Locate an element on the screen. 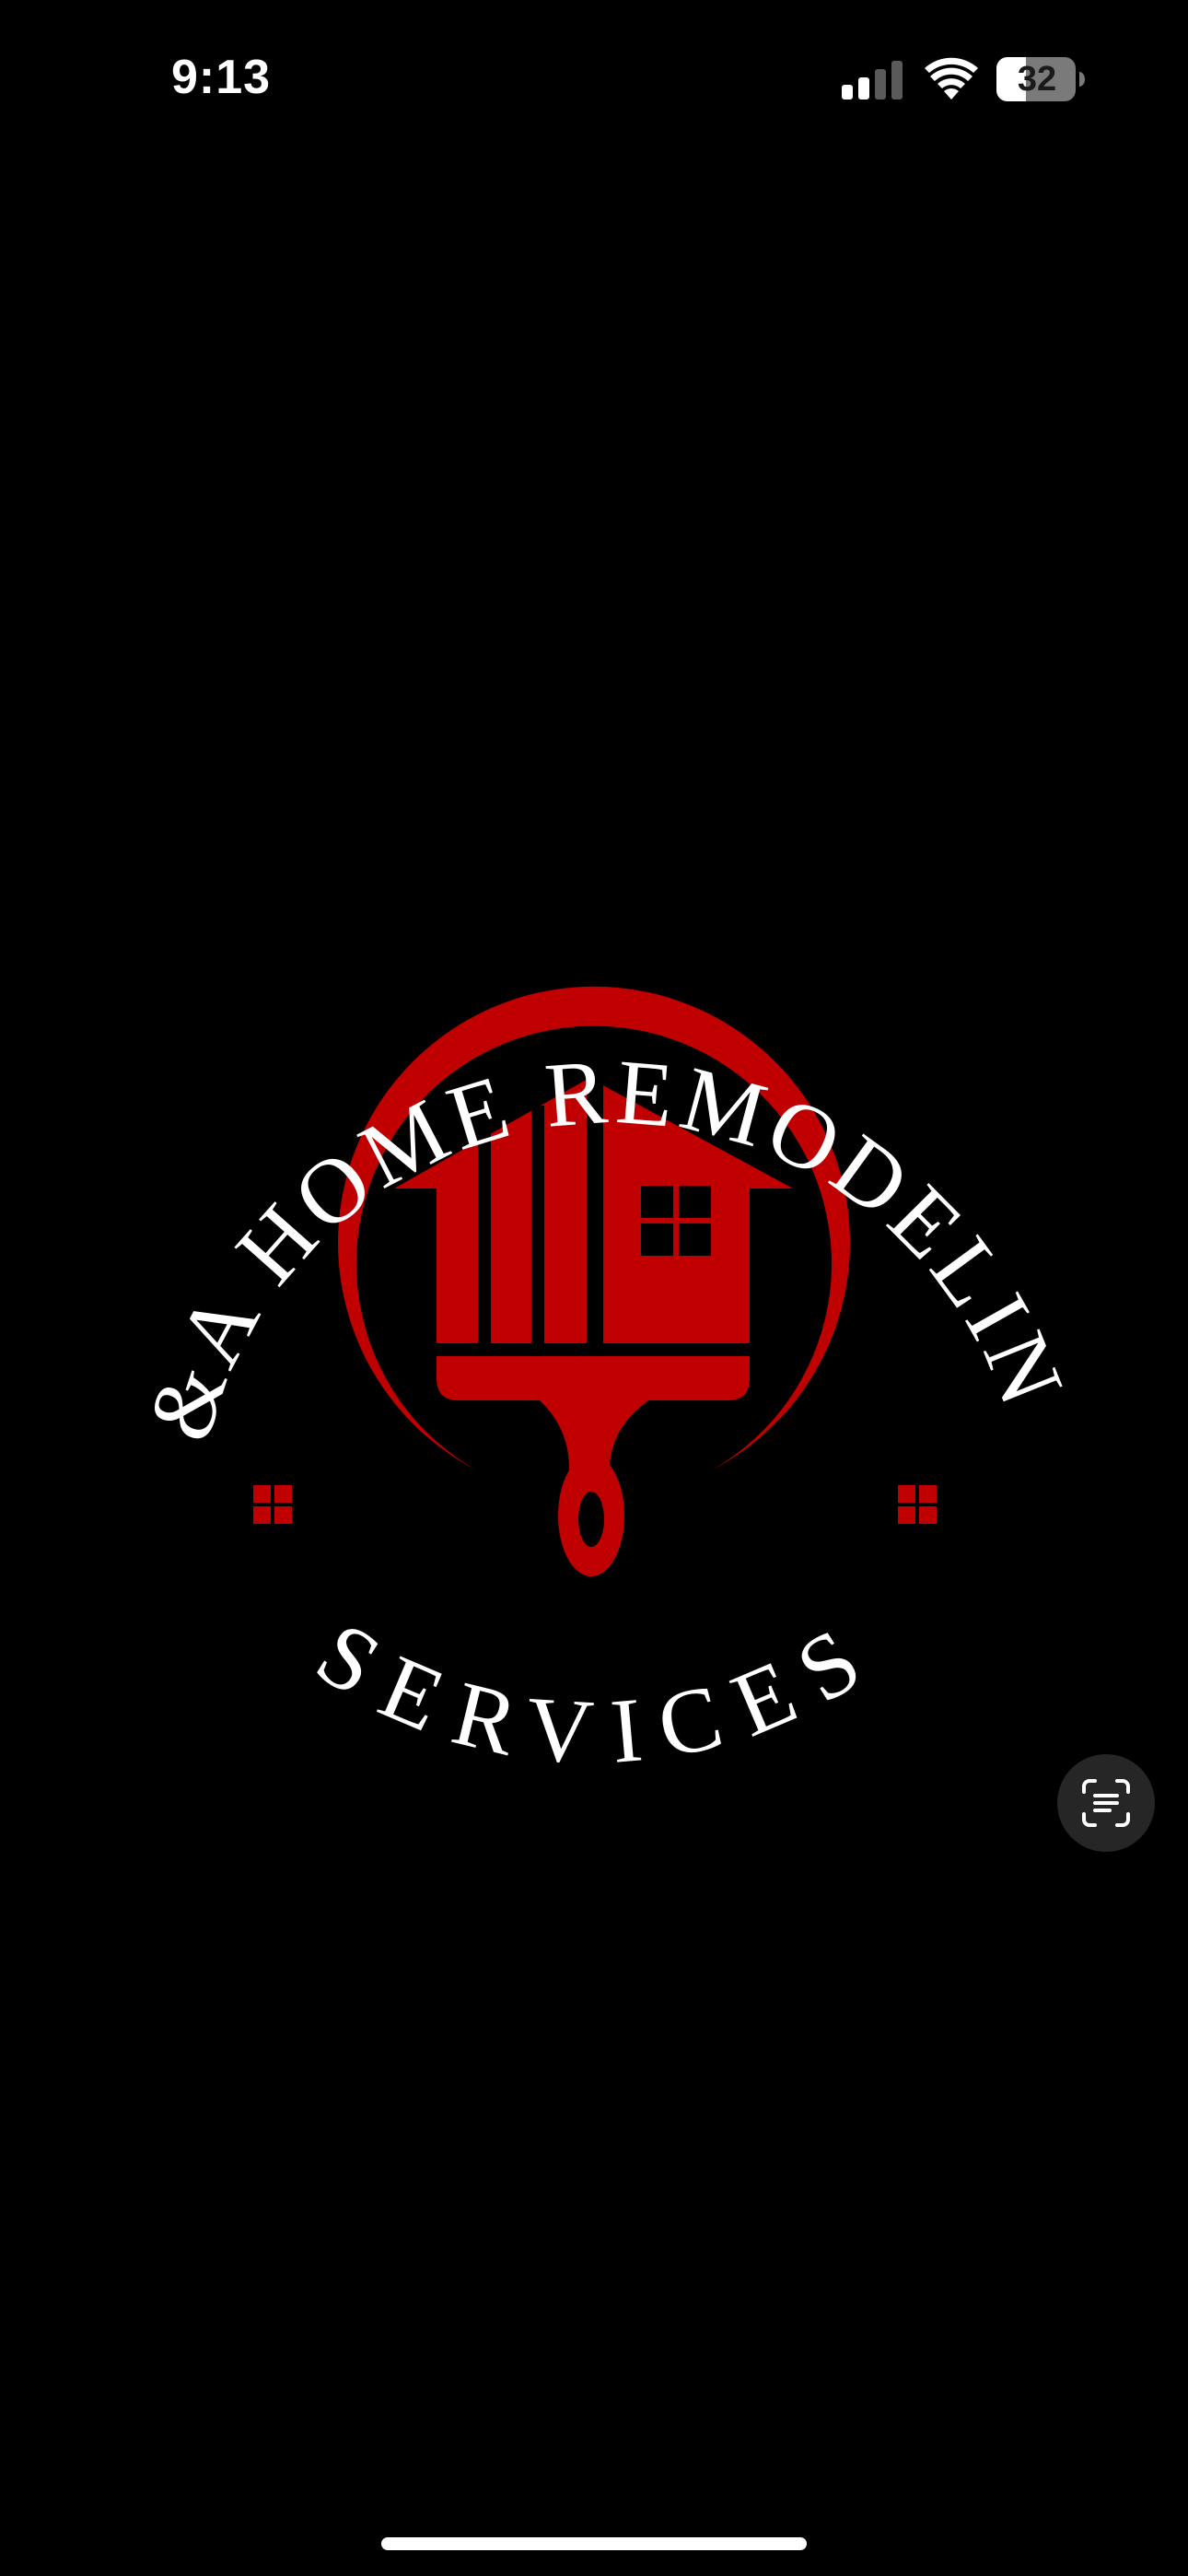  paintbrush-icon is located at coordinates (593, 1459).